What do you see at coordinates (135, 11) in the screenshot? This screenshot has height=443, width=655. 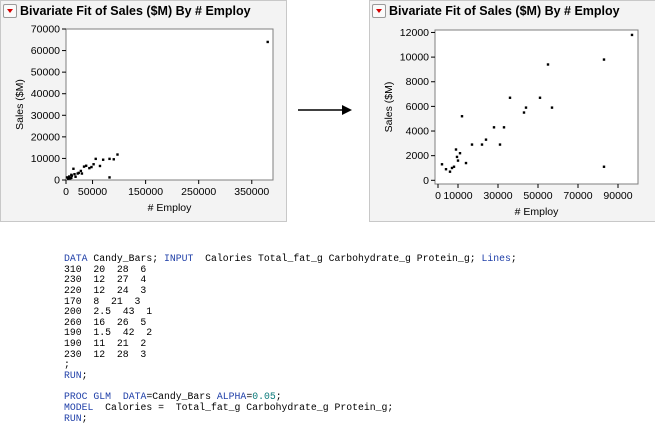 I see `left-panel-title: Bivariate Fit of Sales ($M) By # Employ` at bounding box center [135, 11].